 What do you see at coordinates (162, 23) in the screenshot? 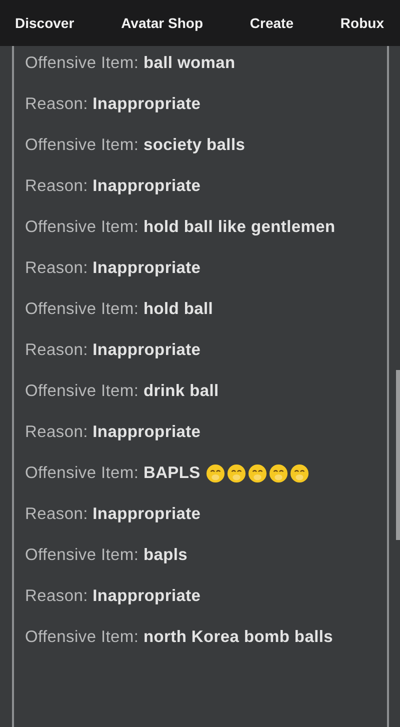
I see `nav-link: Avatar Shop` at bounding box center [162, 23].